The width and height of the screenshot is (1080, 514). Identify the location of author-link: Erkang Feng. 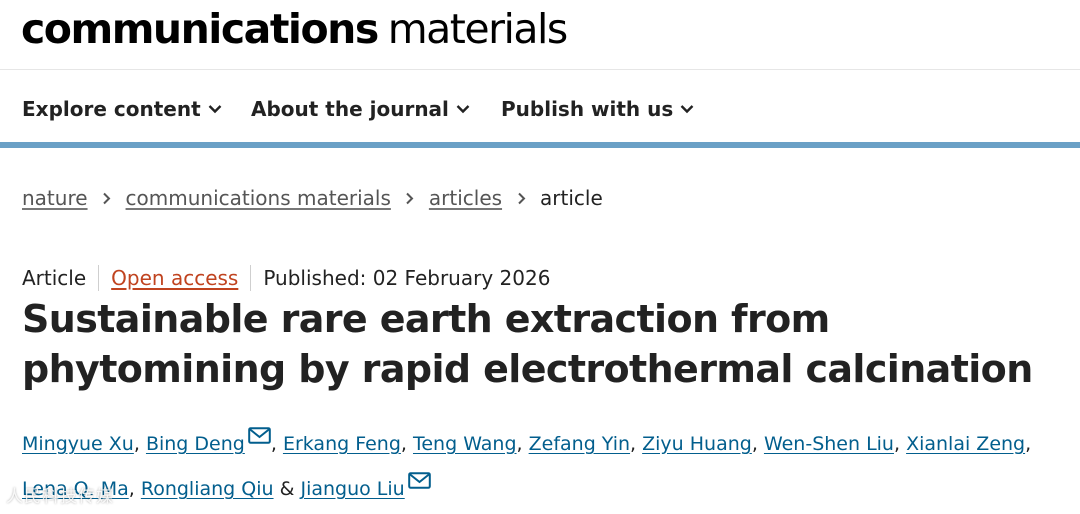
(342, 444).